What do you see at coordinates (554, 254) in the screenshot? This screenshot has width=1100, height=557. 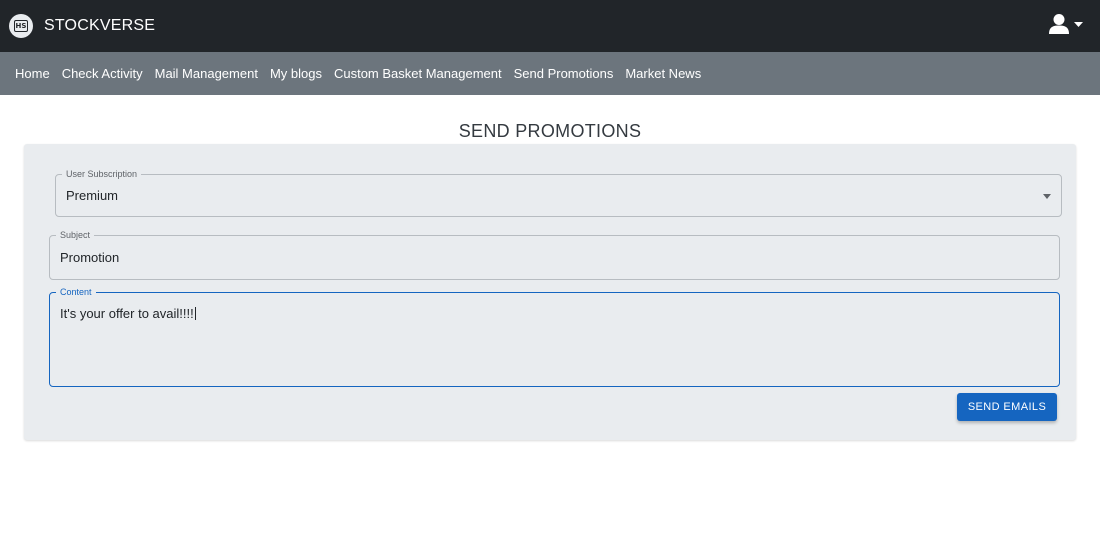 I see `subject-field: Subject Promotion` at bounding box center [554, 254].